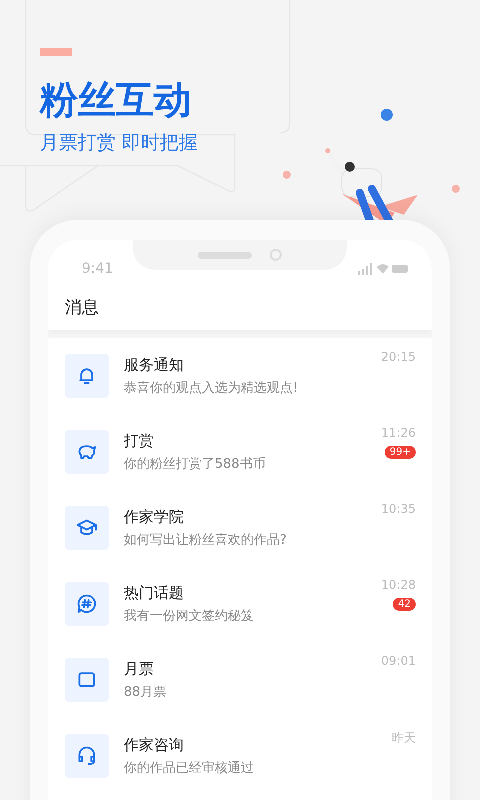 The width and height of the screenshot is (480, 800). What do you see at coordinates (116, 100) in the screenshot?
I see `hero-title: 粉丝互动` at bounding box center [116, 100].